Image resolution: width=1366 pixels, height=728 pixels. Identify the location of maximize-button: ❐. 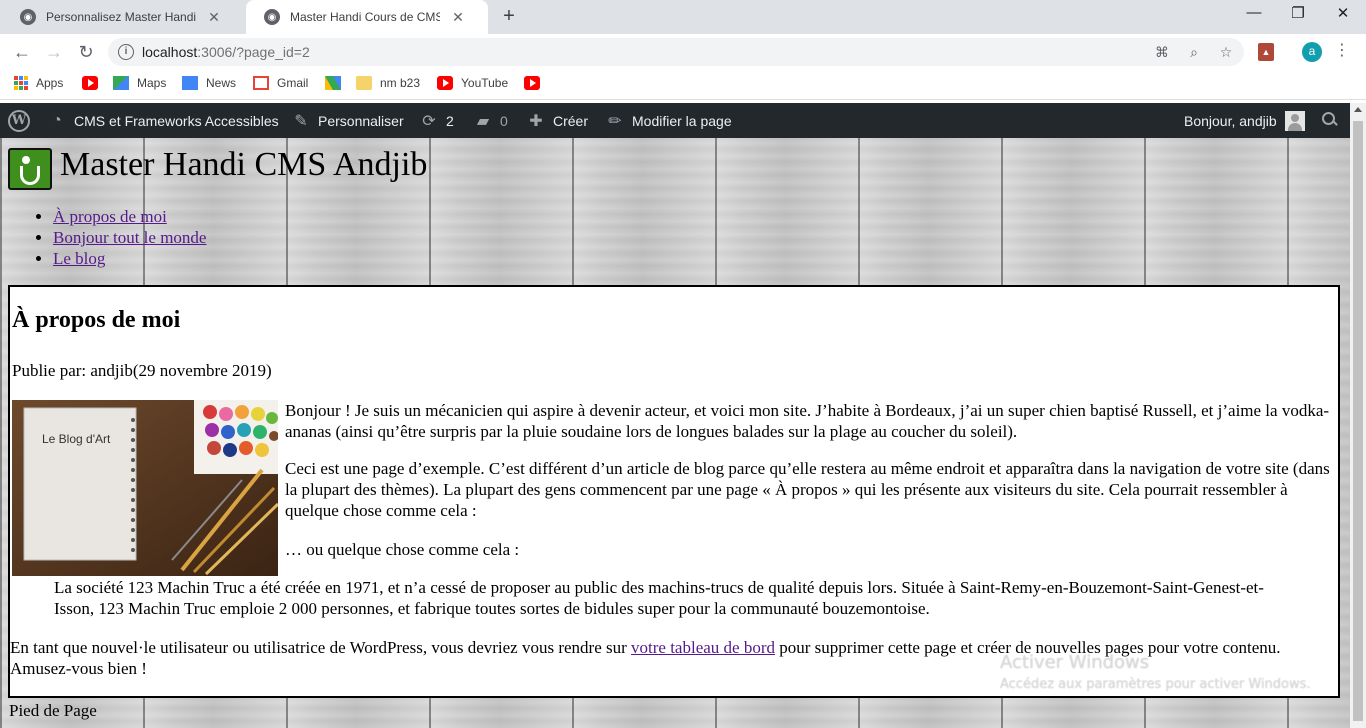
(1298, 13).